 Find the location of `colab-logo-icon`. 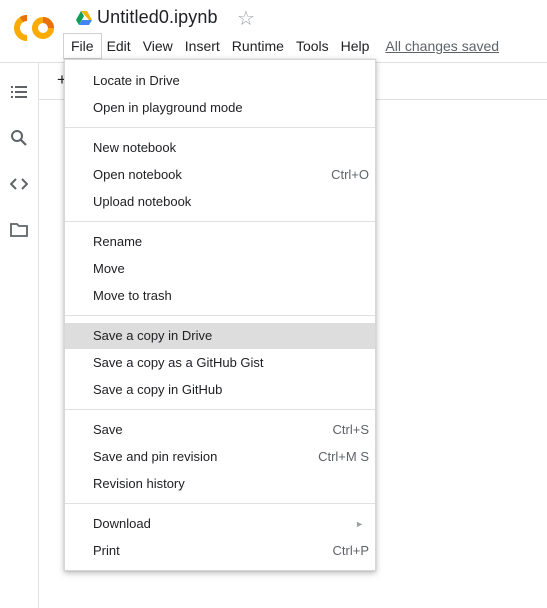

colab-logo-icon is located at coordinates (35, 28).